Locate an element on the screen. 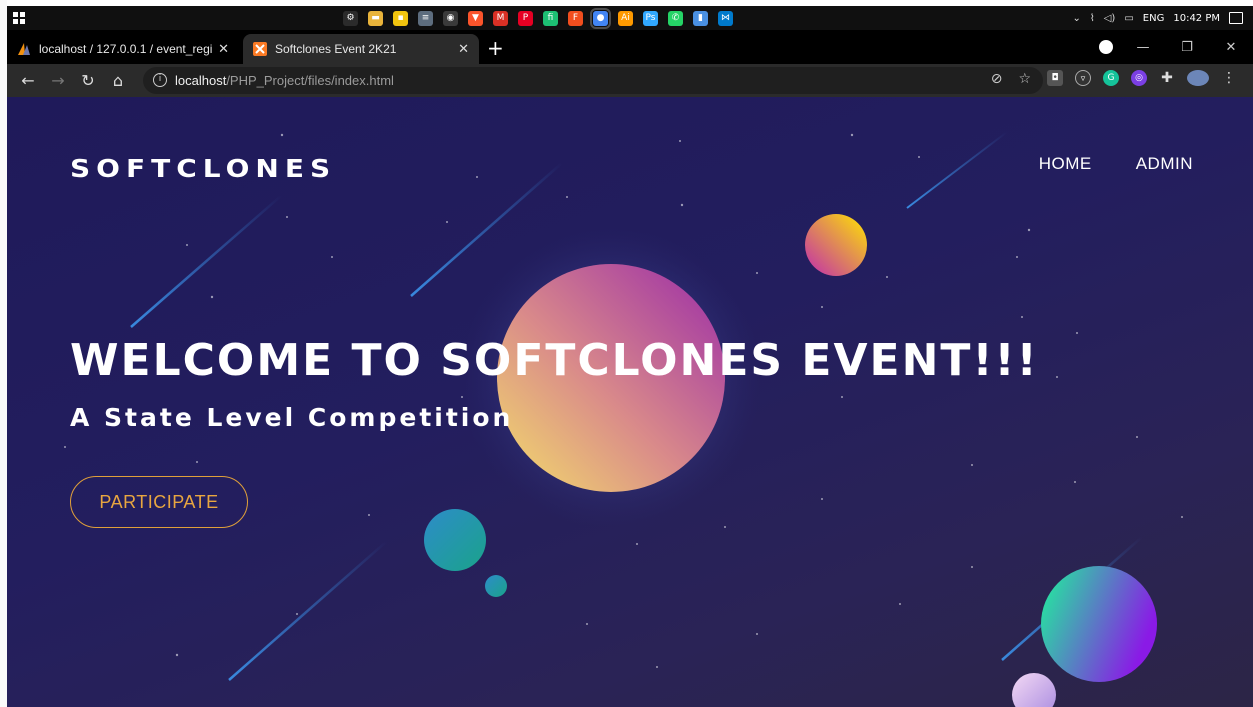  close-window-icon: ✕ is located at coordinates (1231, 47).